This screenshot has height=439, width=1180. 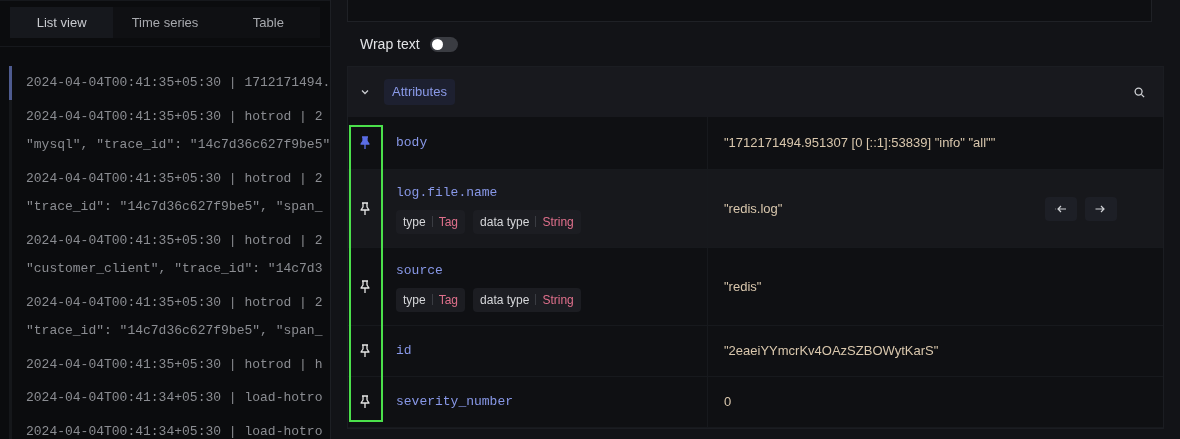 I want to click on attribute-value: "2eaeiYYmcrKv4OAzSZBOWytKarS", so click(x=831, y=351).